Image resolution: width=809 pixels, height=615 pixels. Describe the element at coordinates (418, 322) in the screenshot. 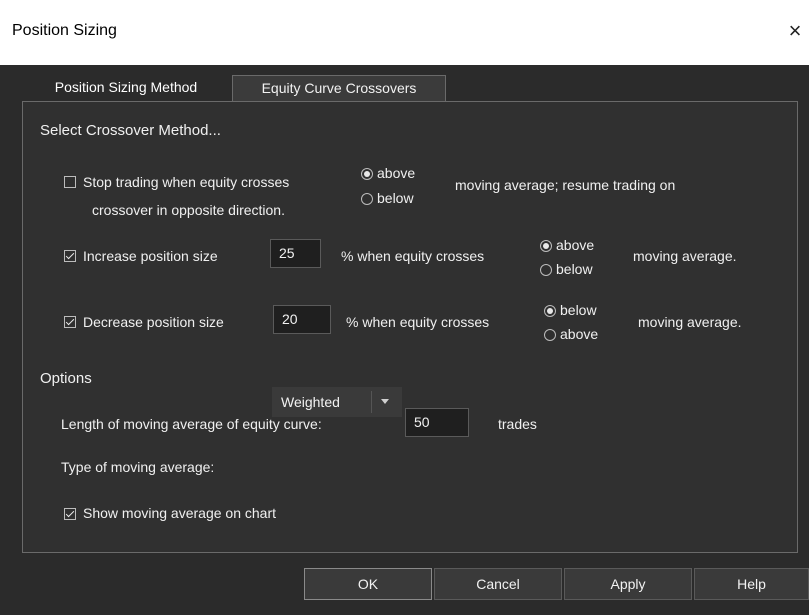

I see `decrease-mid-text: % when equity crosses` at that location.